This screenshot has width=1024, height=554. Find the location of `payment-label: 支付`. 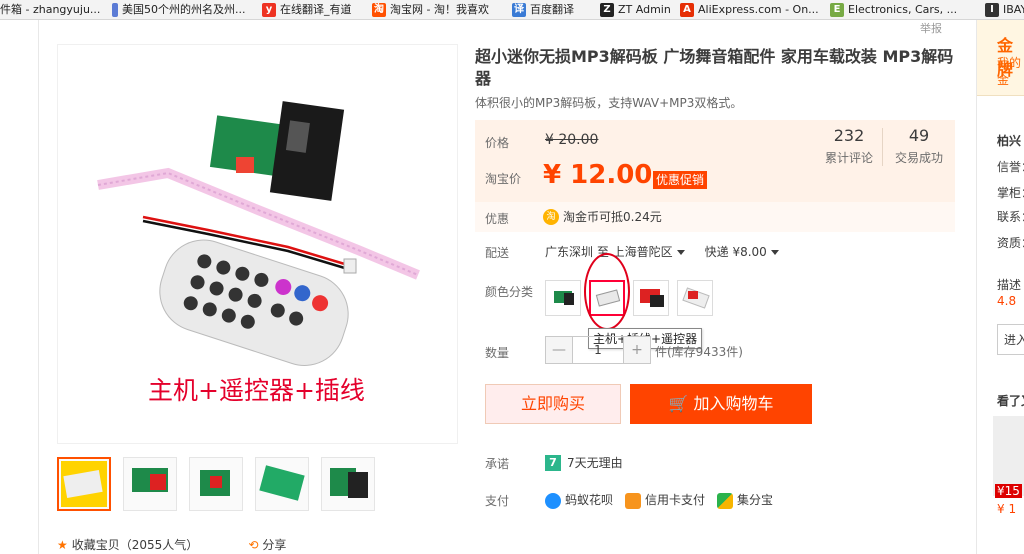

payment-label: 支付 is located at coordinates (497, 501).